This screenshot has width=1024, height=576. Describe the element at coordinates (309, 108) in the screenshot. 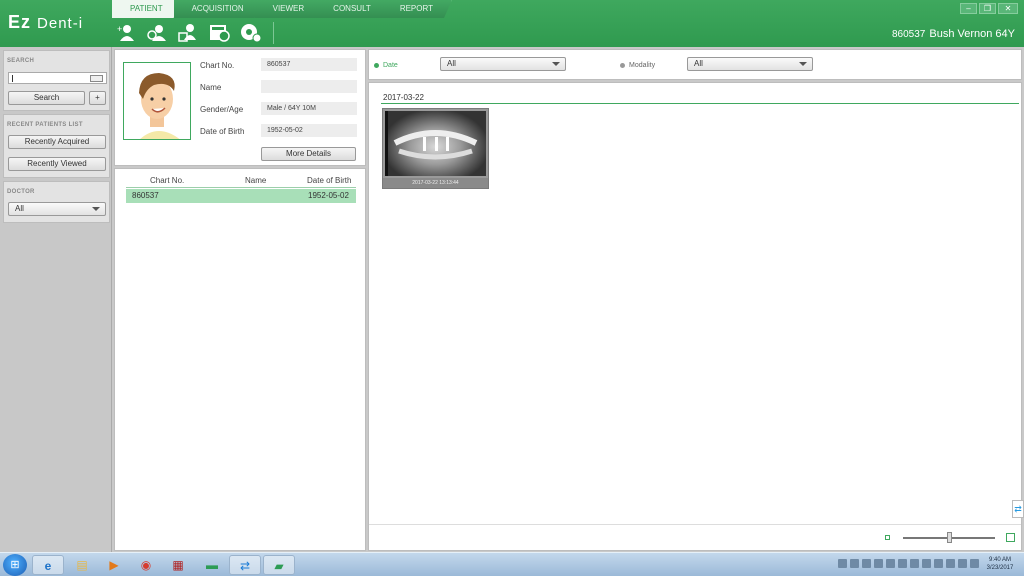

I see `gender-age-value: Male / 64Y 10M` at that location.